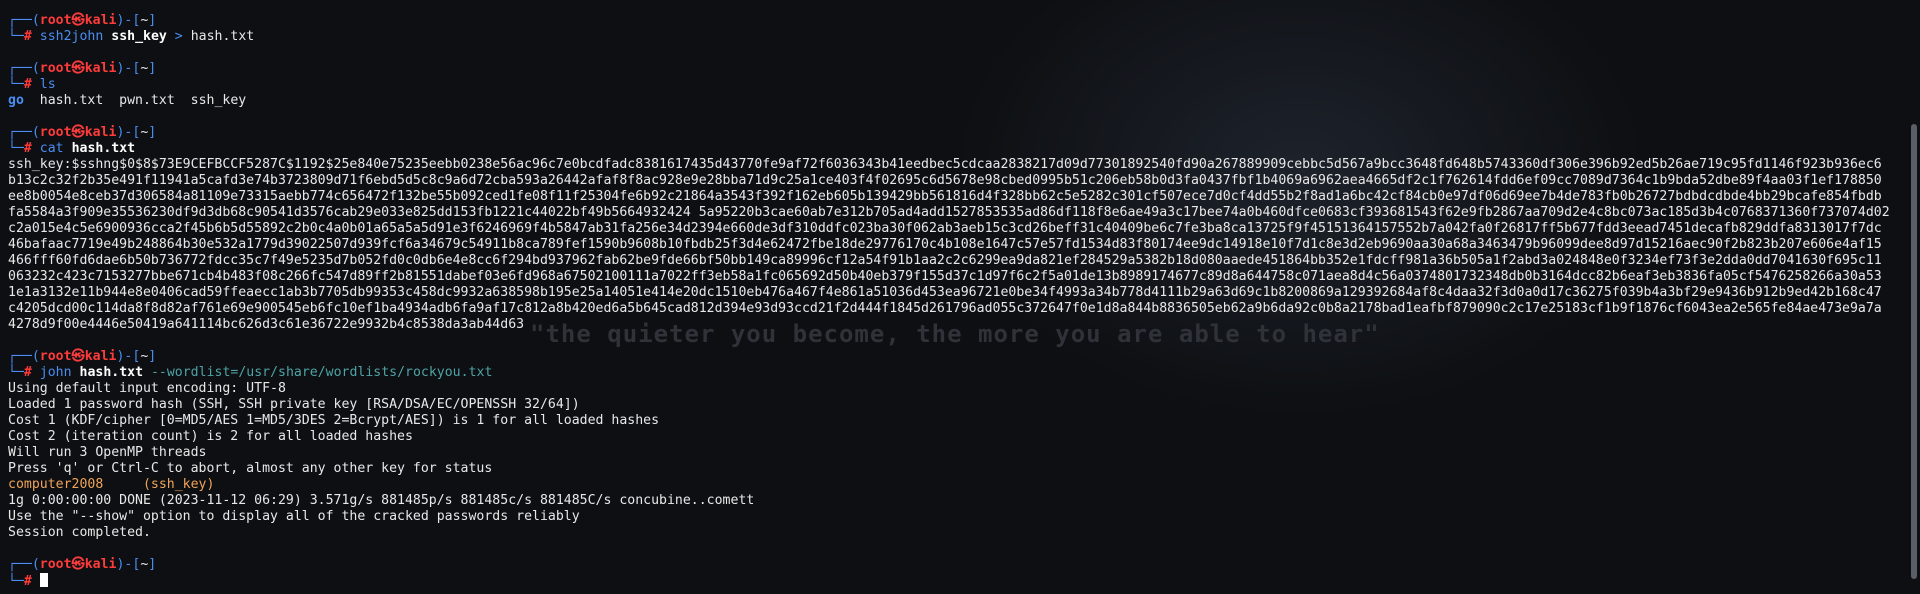 The width and height of the screenshot is (1920, 594). Describe the element at coordinates (147, 388) in the screenshot. I see `john-output-line: Using default input encoding: UTF-8` at that location.